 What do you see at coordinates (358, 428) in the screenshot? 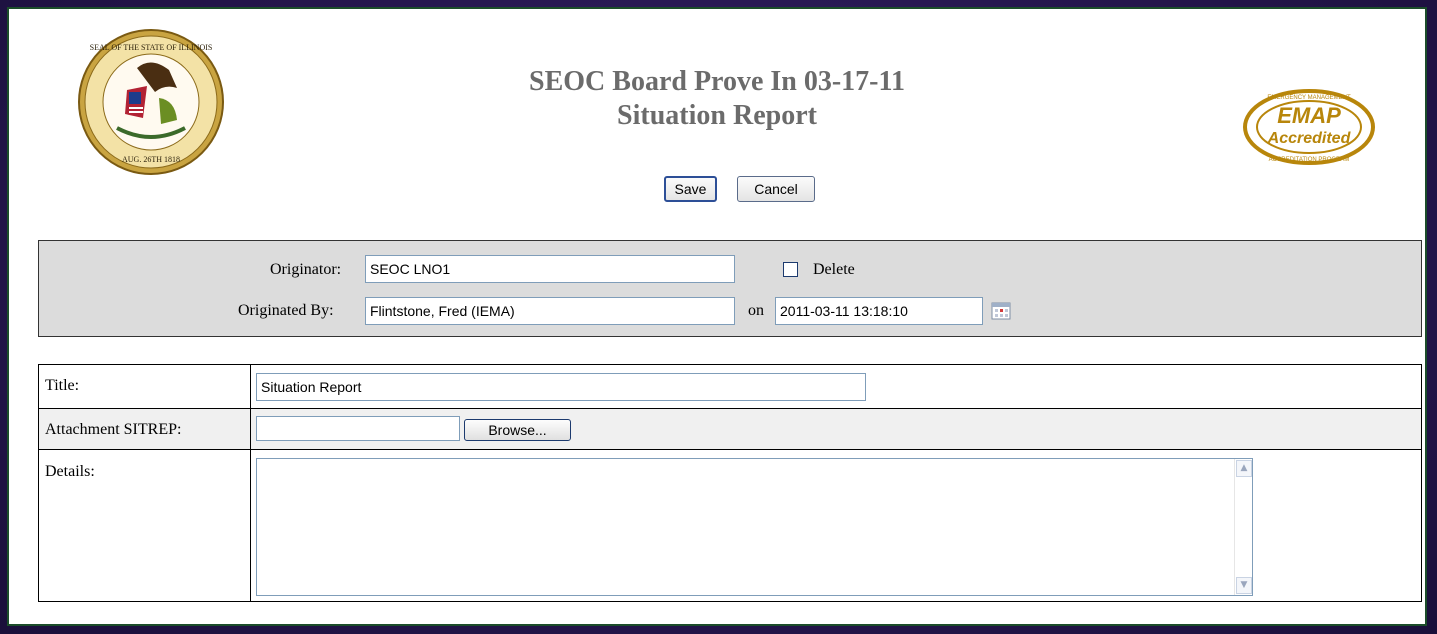
I see `attachment-file-input` at bounding box center [358, 428].